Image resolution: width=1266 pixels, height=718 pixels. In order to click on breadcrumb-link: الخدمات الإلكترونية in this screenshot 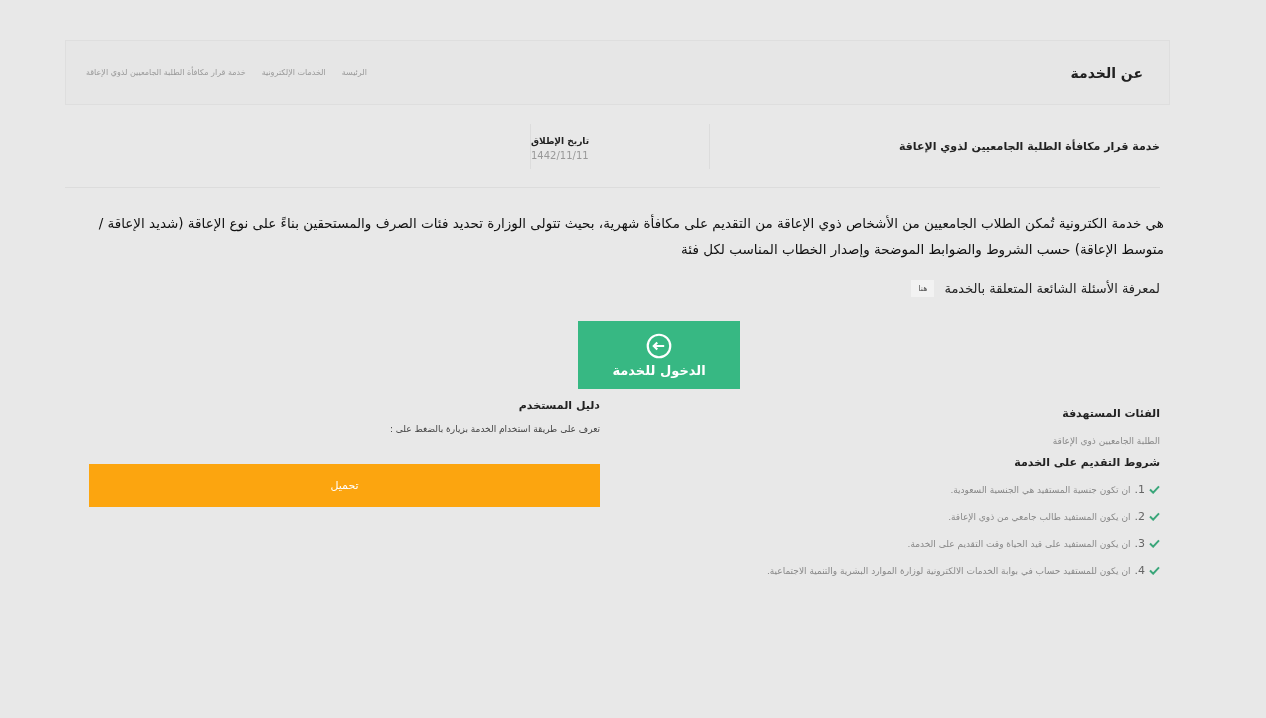, I will do `click(293, 72)`.